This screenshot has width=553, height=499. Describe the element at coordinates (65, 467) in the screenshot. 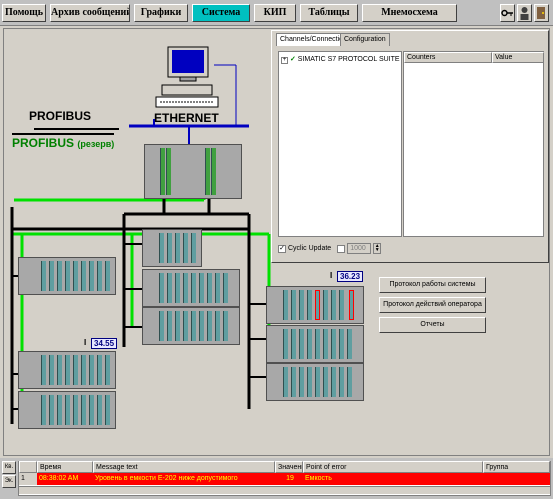

I see `alarm-col-time: Время` at that location.